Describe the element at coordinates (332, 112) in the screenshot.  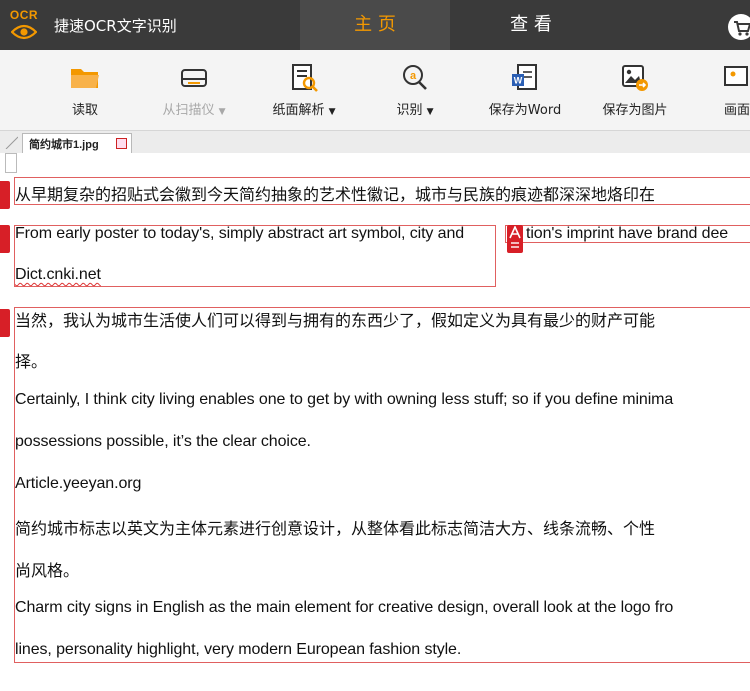
I see `page-analysis-dropdown-caret: ▼` at that location.